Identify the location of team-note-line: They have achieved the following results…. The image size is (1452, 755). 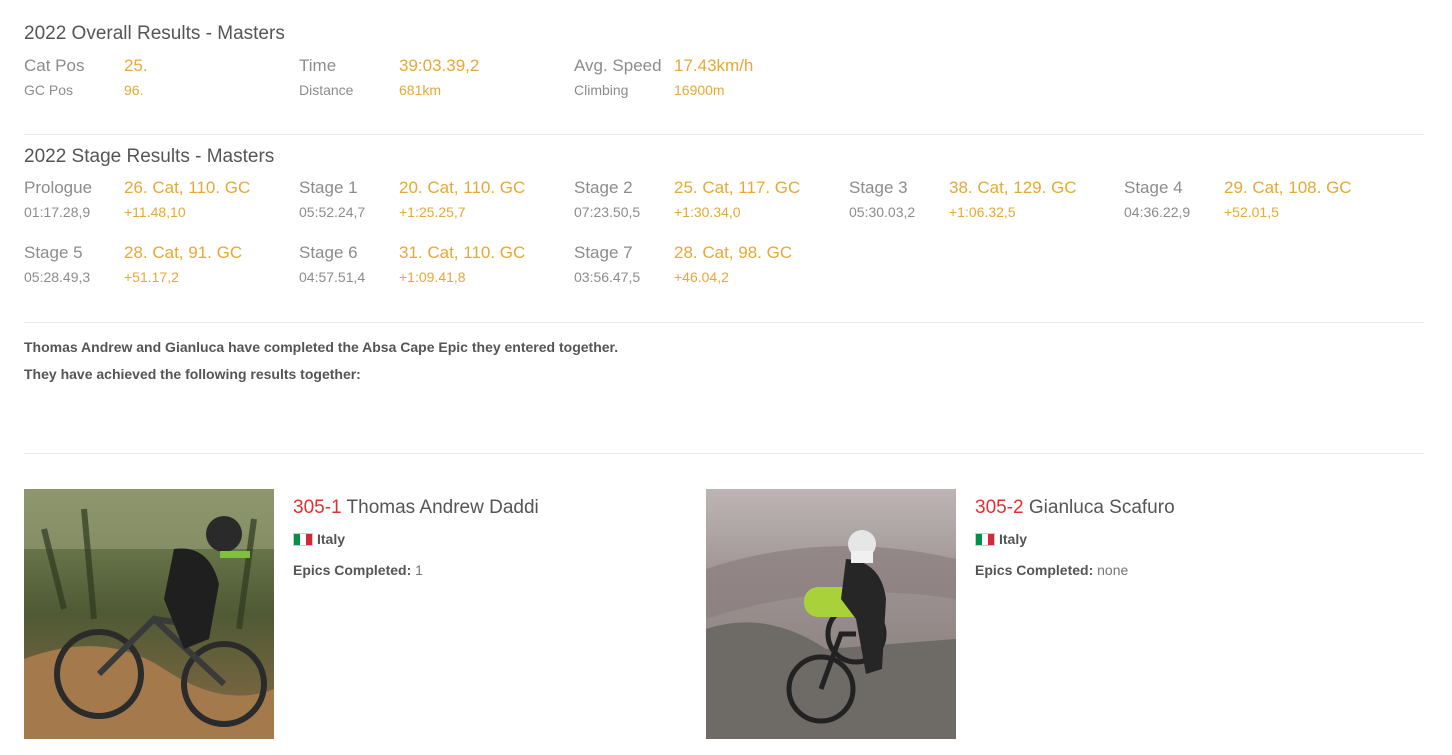
(192, 374).